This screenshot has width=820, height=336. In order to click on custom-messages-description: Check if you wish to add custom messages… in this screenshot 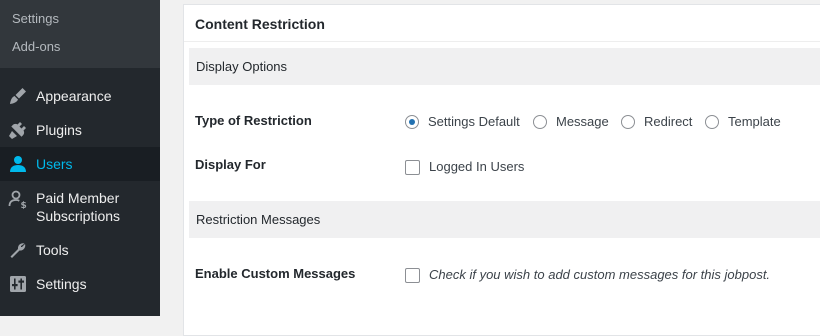, I will do `click(600, 274)`.